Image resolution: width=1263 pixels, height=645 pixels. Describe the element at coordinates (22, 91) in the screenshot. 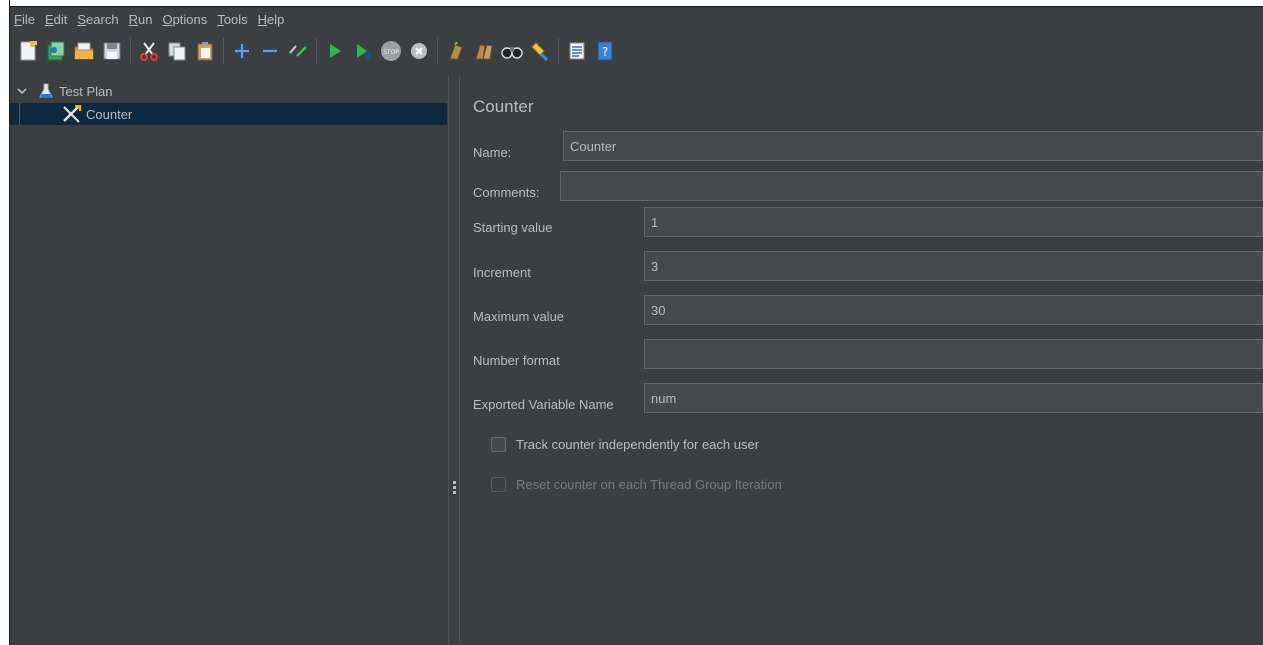

I see `chevron-down-icon` at that location.